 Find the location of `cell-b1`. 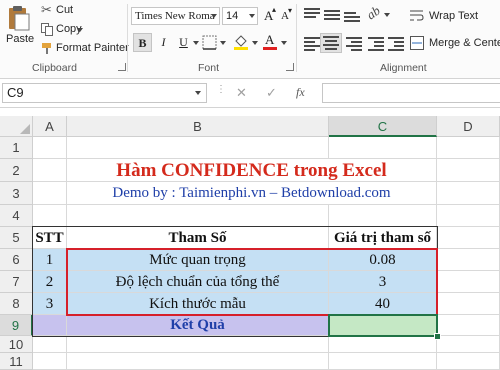

cell-b1 is located at coordinates (198, 148).